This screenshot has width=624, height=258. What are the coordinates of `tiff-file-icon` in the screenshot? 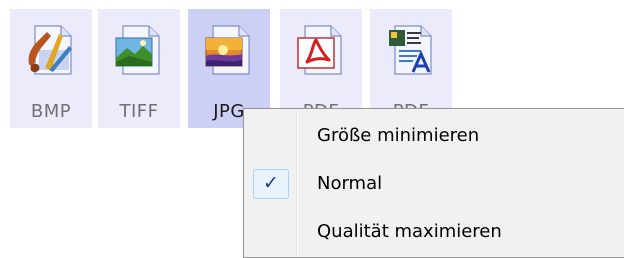 It's located at (137, 50).